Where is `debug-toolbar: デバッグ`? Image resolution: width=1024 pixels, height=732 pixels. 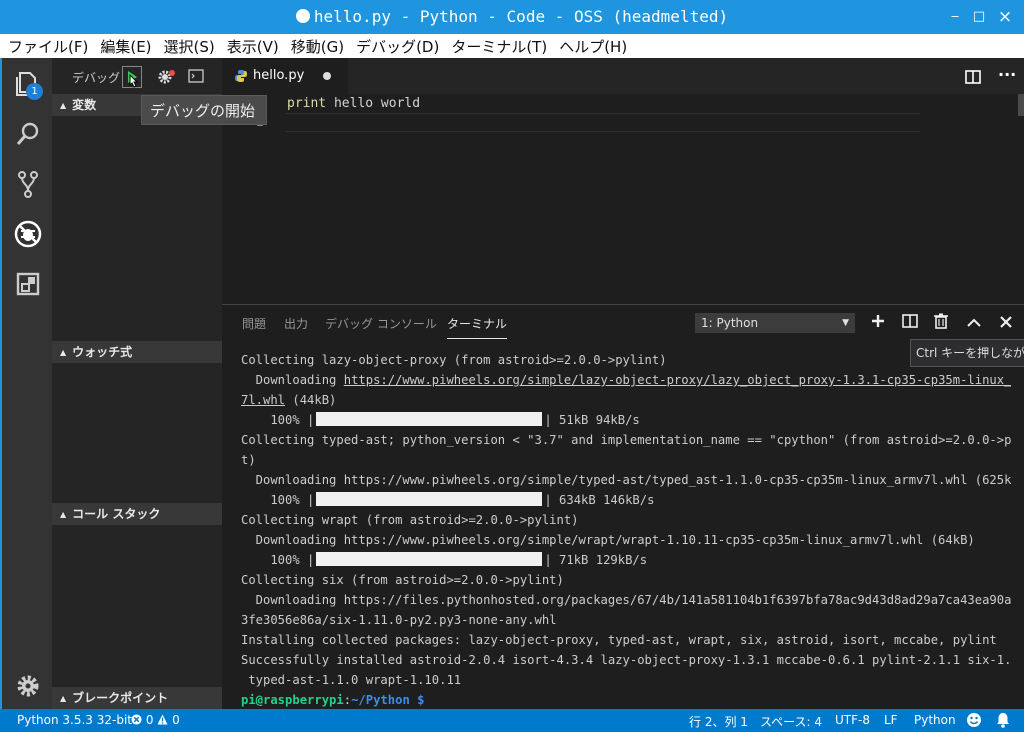
debug-toolbar: デバッグ is located at coordinates (137, 76).